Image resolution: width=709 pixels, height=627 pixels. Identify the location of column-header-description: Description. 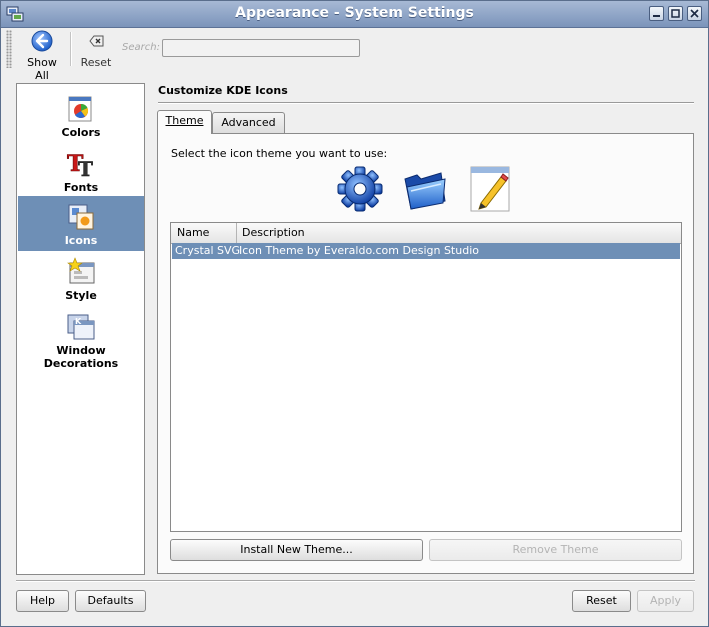
(273, 232).